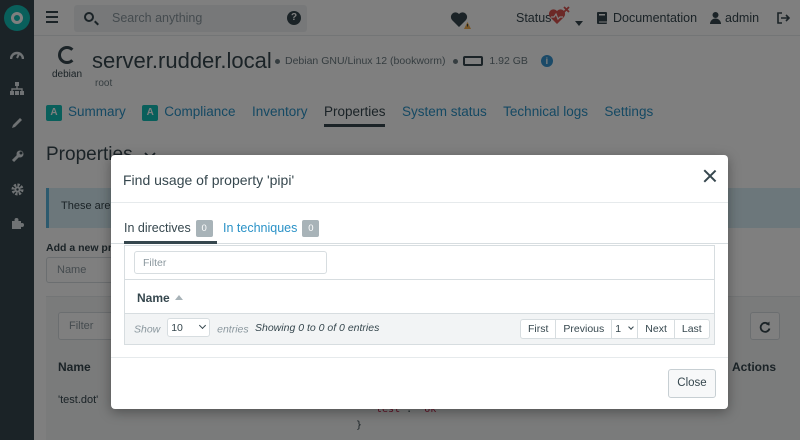 The height and width of the screenshot is (440, 800). Describe the element at coordinates (710, 176) in the screenshot. I see `close-icon` at that location.